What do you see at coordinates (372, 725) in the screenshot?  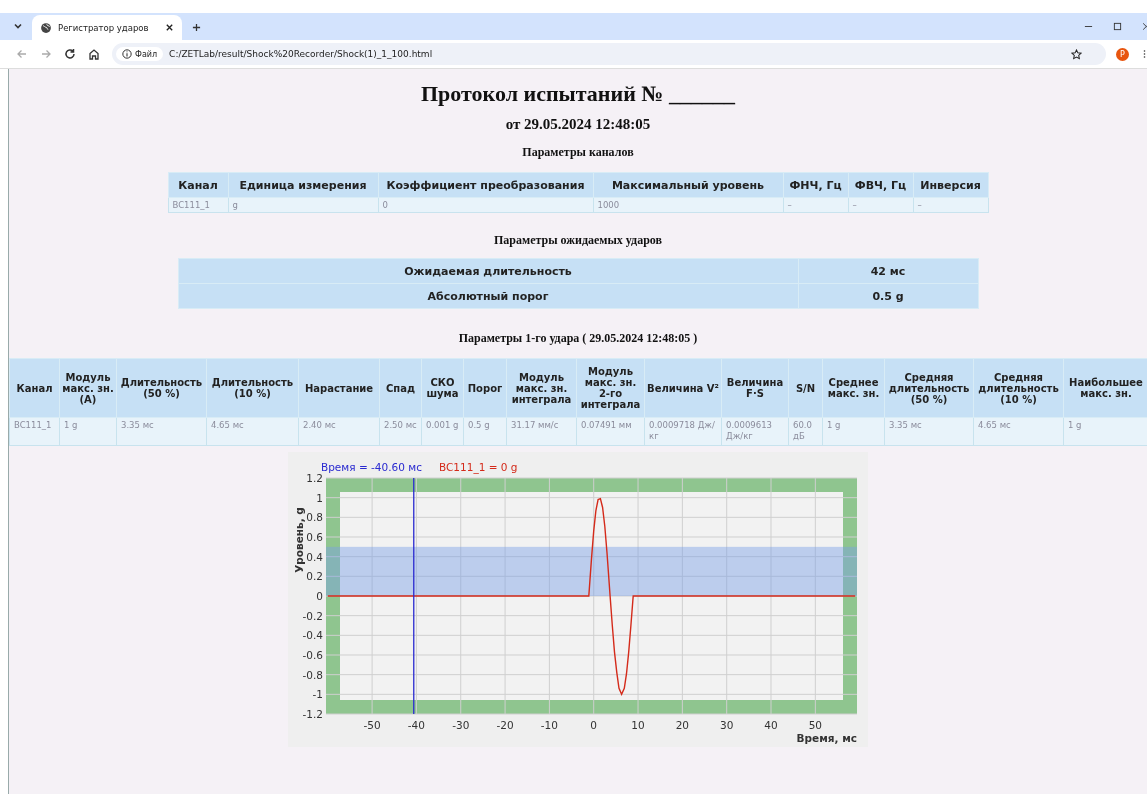 I see `x-tick-label: -50` at bounding box center [372, 725].